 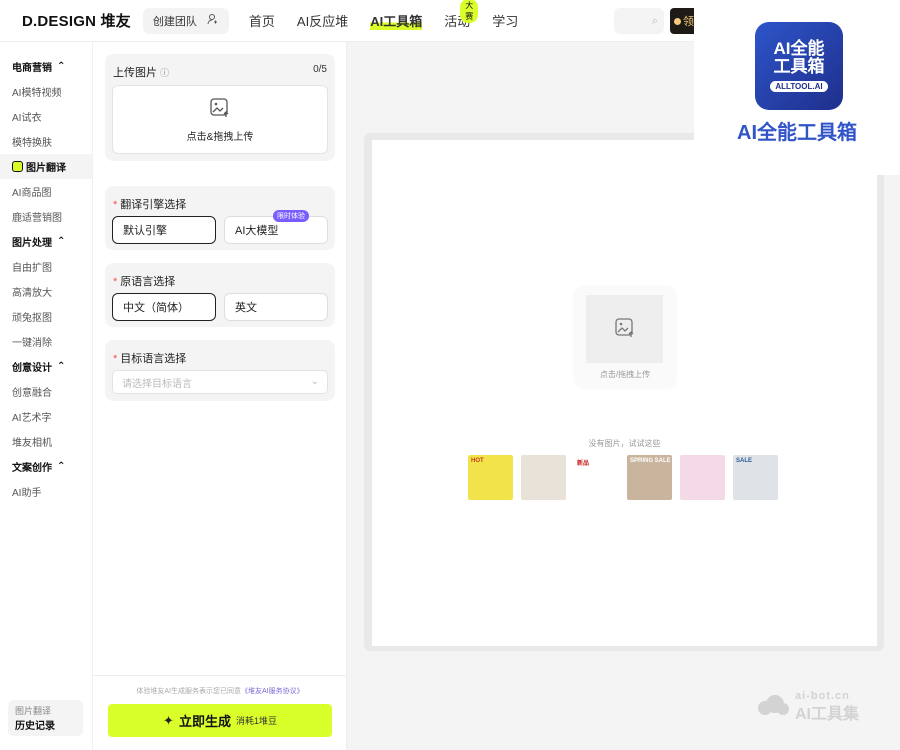 What do you see at coordinates (755, 477) in the screenshot?
I see `sample-image: SALE` at bounding box center [755, 477].